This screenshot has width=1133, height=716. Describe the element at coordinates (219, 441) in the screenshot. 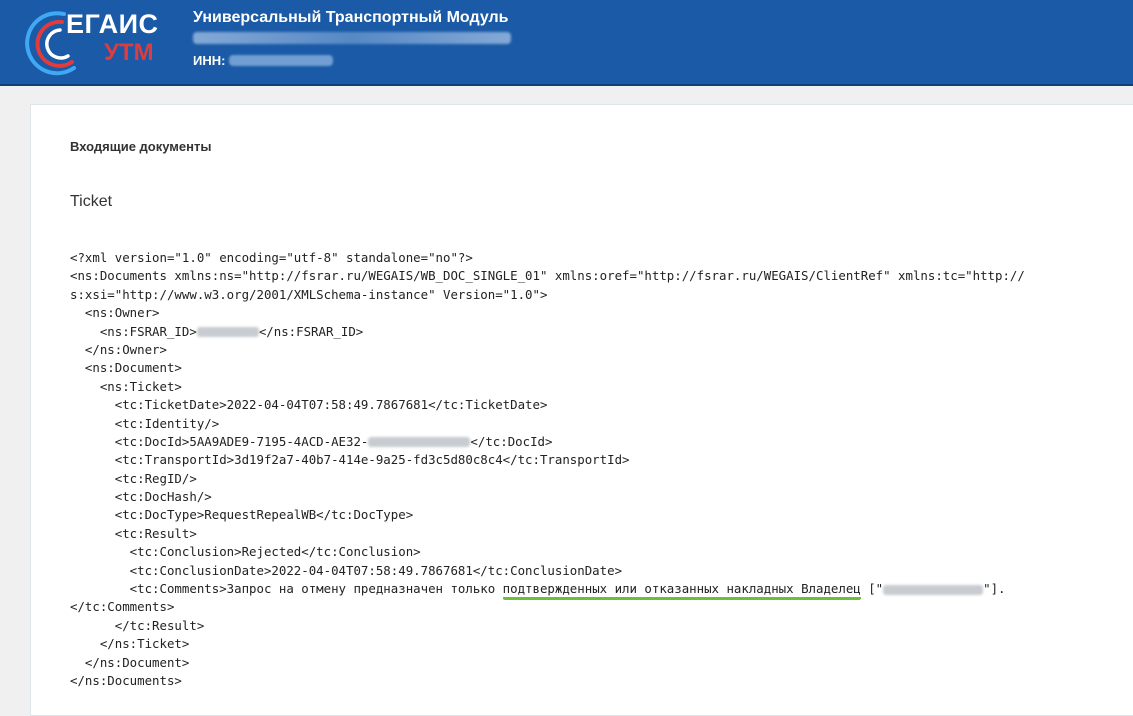

I see `xml-fragment: <tc:DocId>5AA9ADE9-7195-4ACD-AE32-` at that location.